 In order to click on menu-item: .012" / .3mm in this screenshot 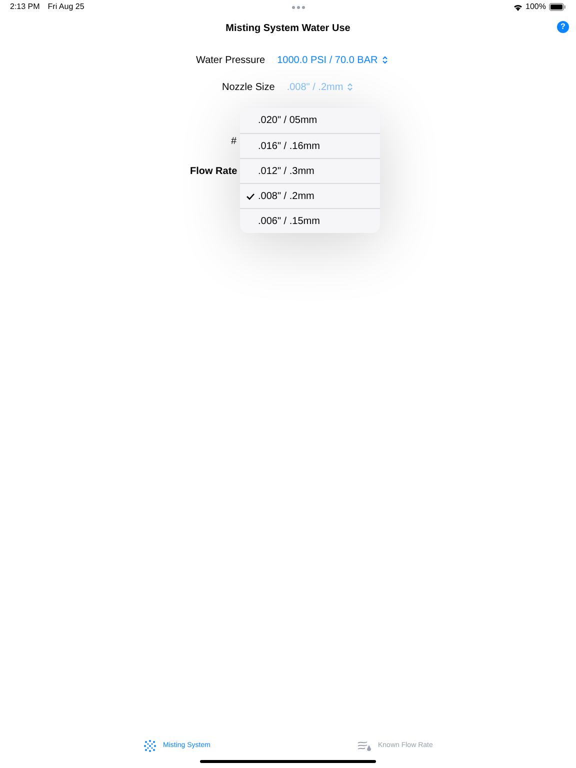, I will do `click(310, 170)`.